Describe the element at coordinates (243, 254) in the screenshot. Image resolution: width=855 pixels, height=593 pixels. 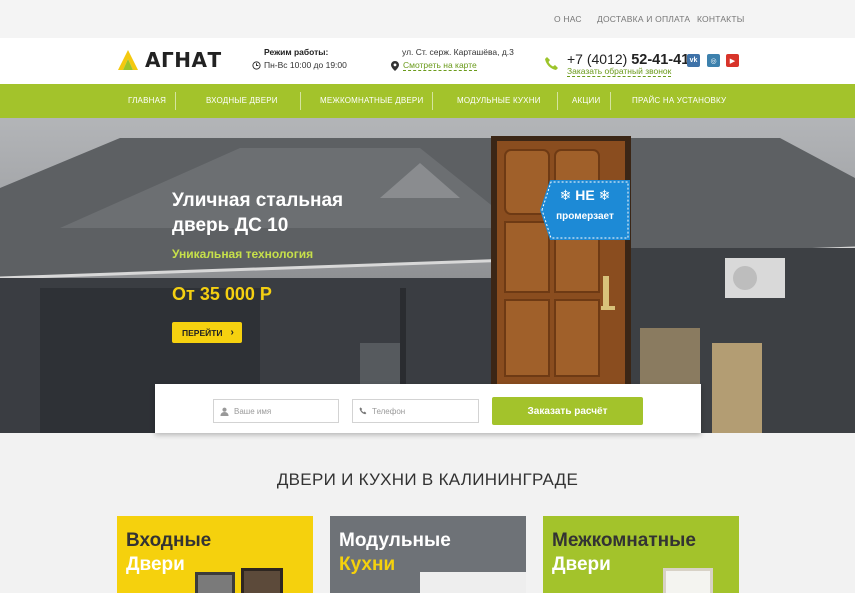
I see `hero-subtitle: Уникальная технология` at that location.